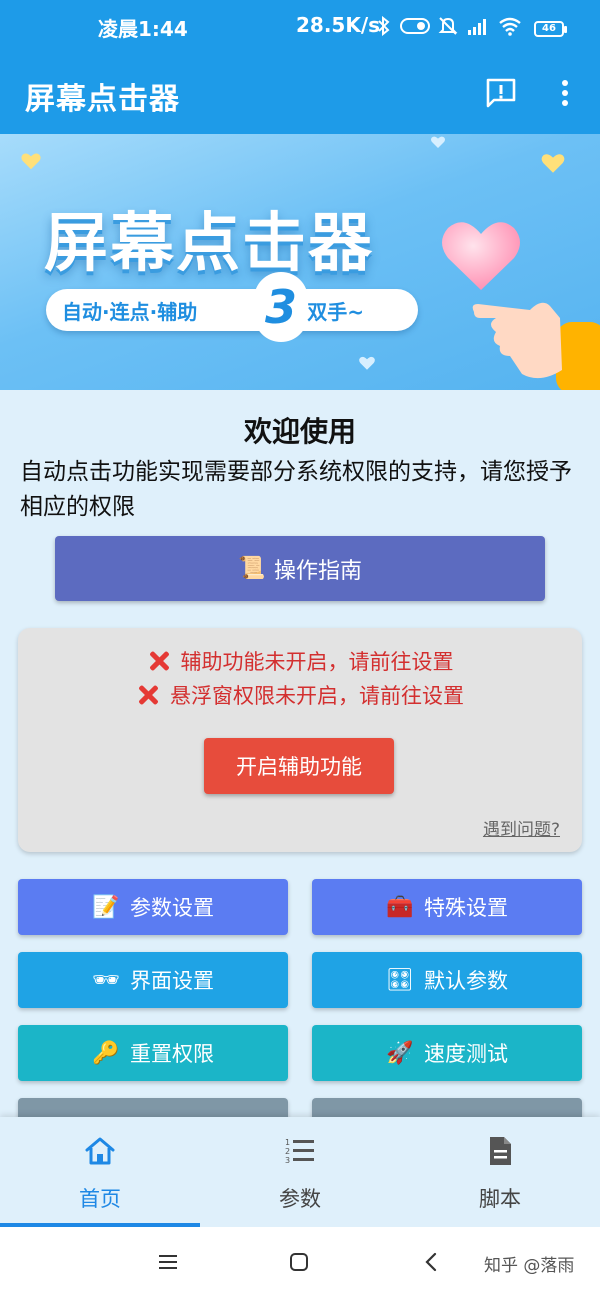 The height and width of the screenshot is (1300, 600). Describe the element at coordinates (300, 92) in the screenshot. I see `app-bar: 屏幕点击器` at that location.